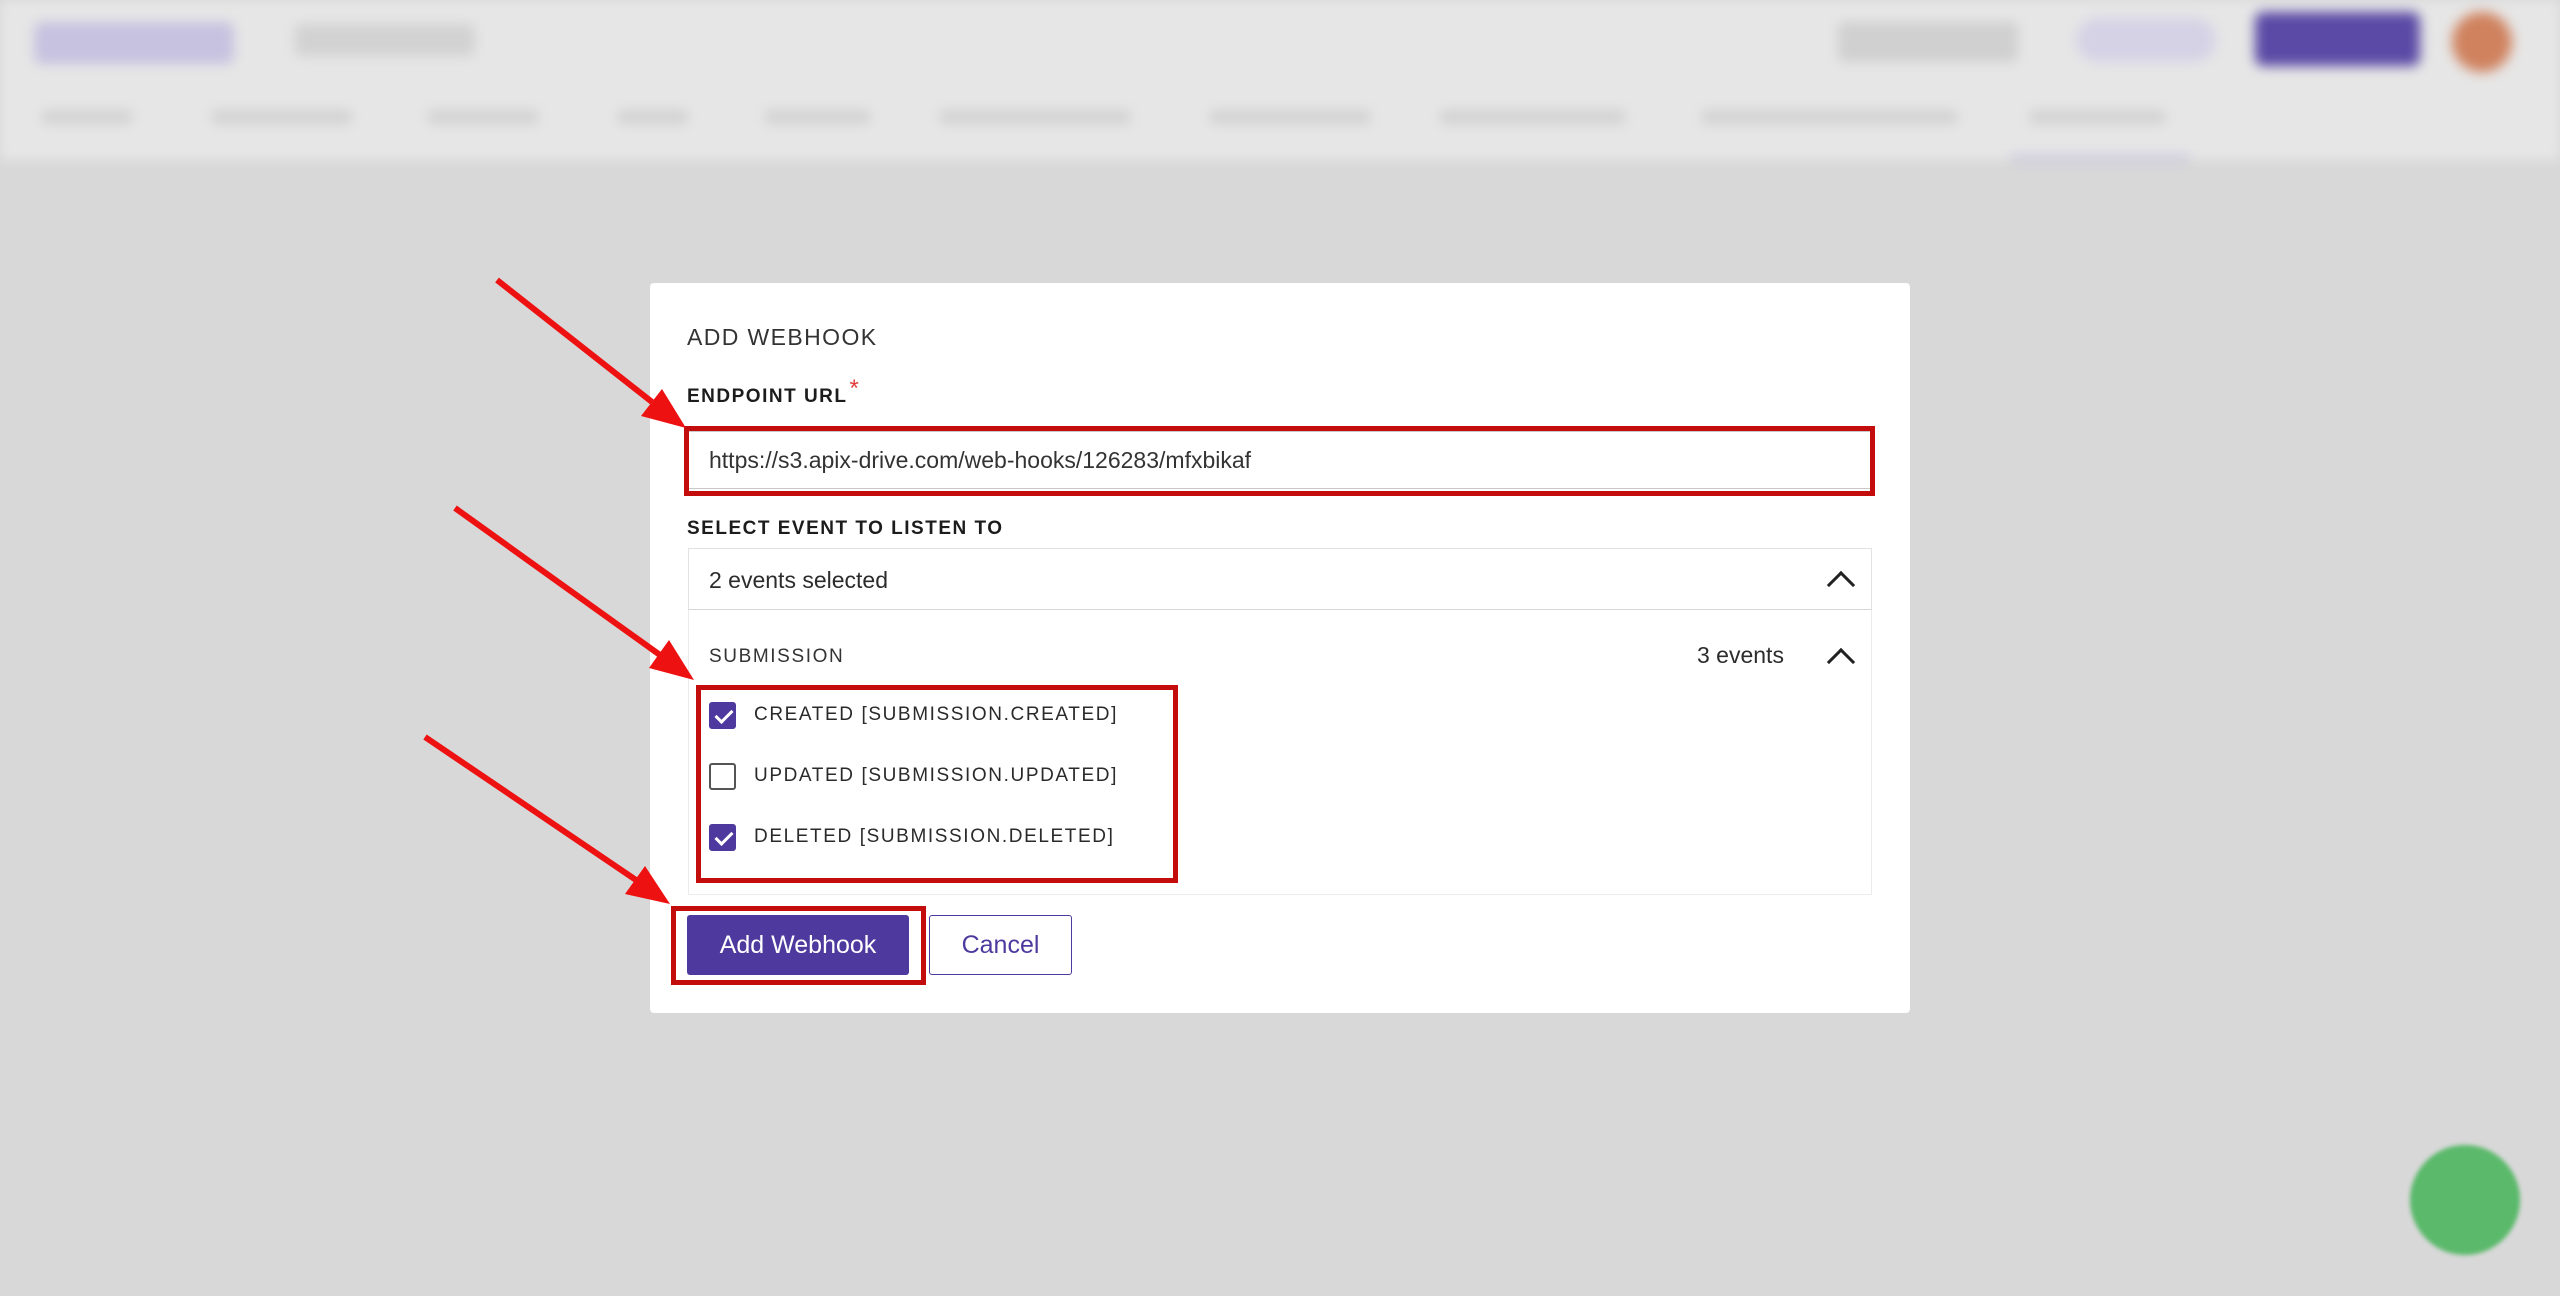 Image resolution: width=2560 pixels, height=1296 pixels. Describe the element at coordinates (936, 775) in the screenshot. I see `event-option-label: UPDATED [SUBMISSION.UPDATED]` at that location.